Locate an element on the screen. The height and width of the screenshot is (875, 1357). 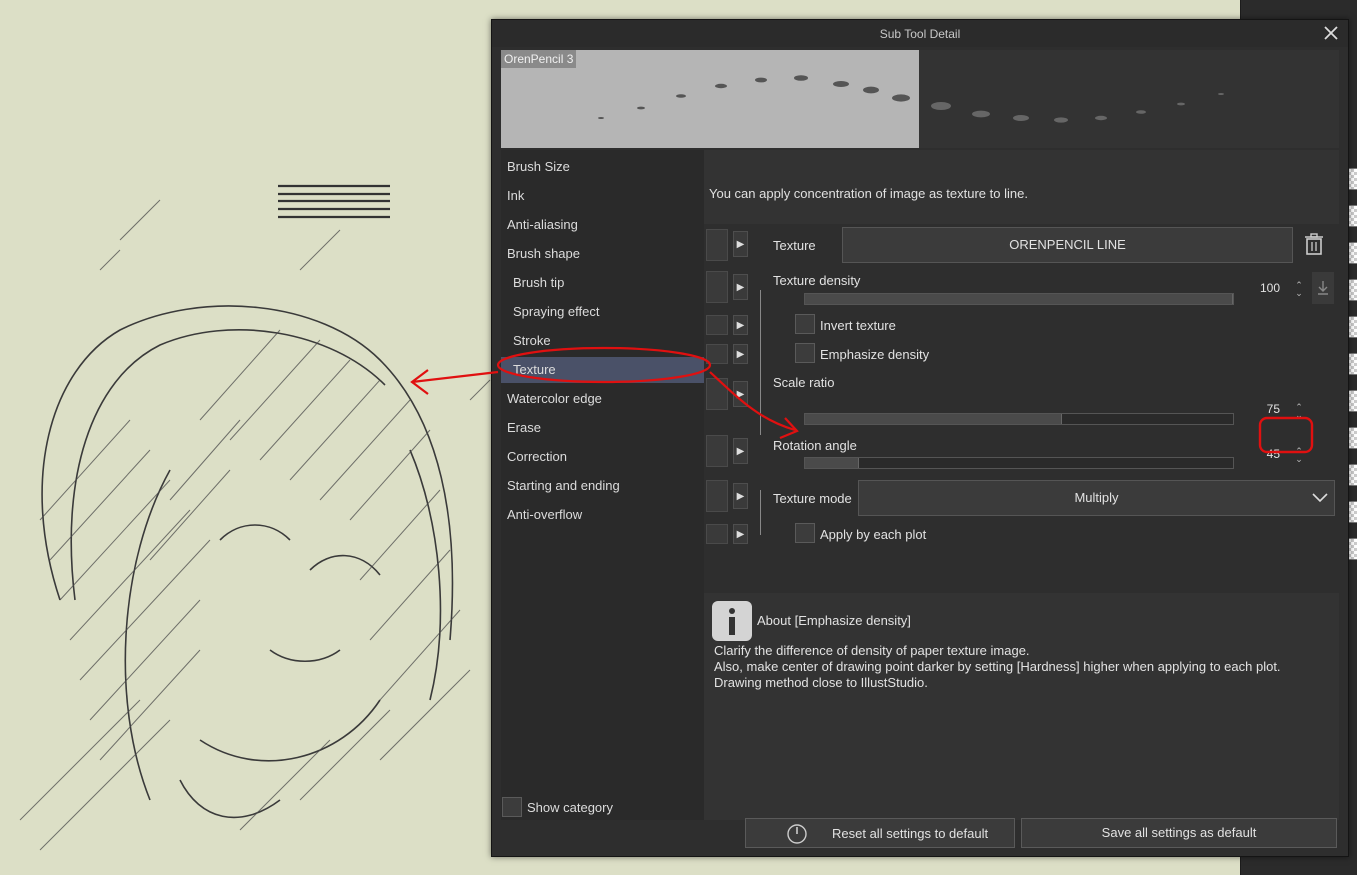
emphasize-density-checkbox is located at coordinates (805, 353).